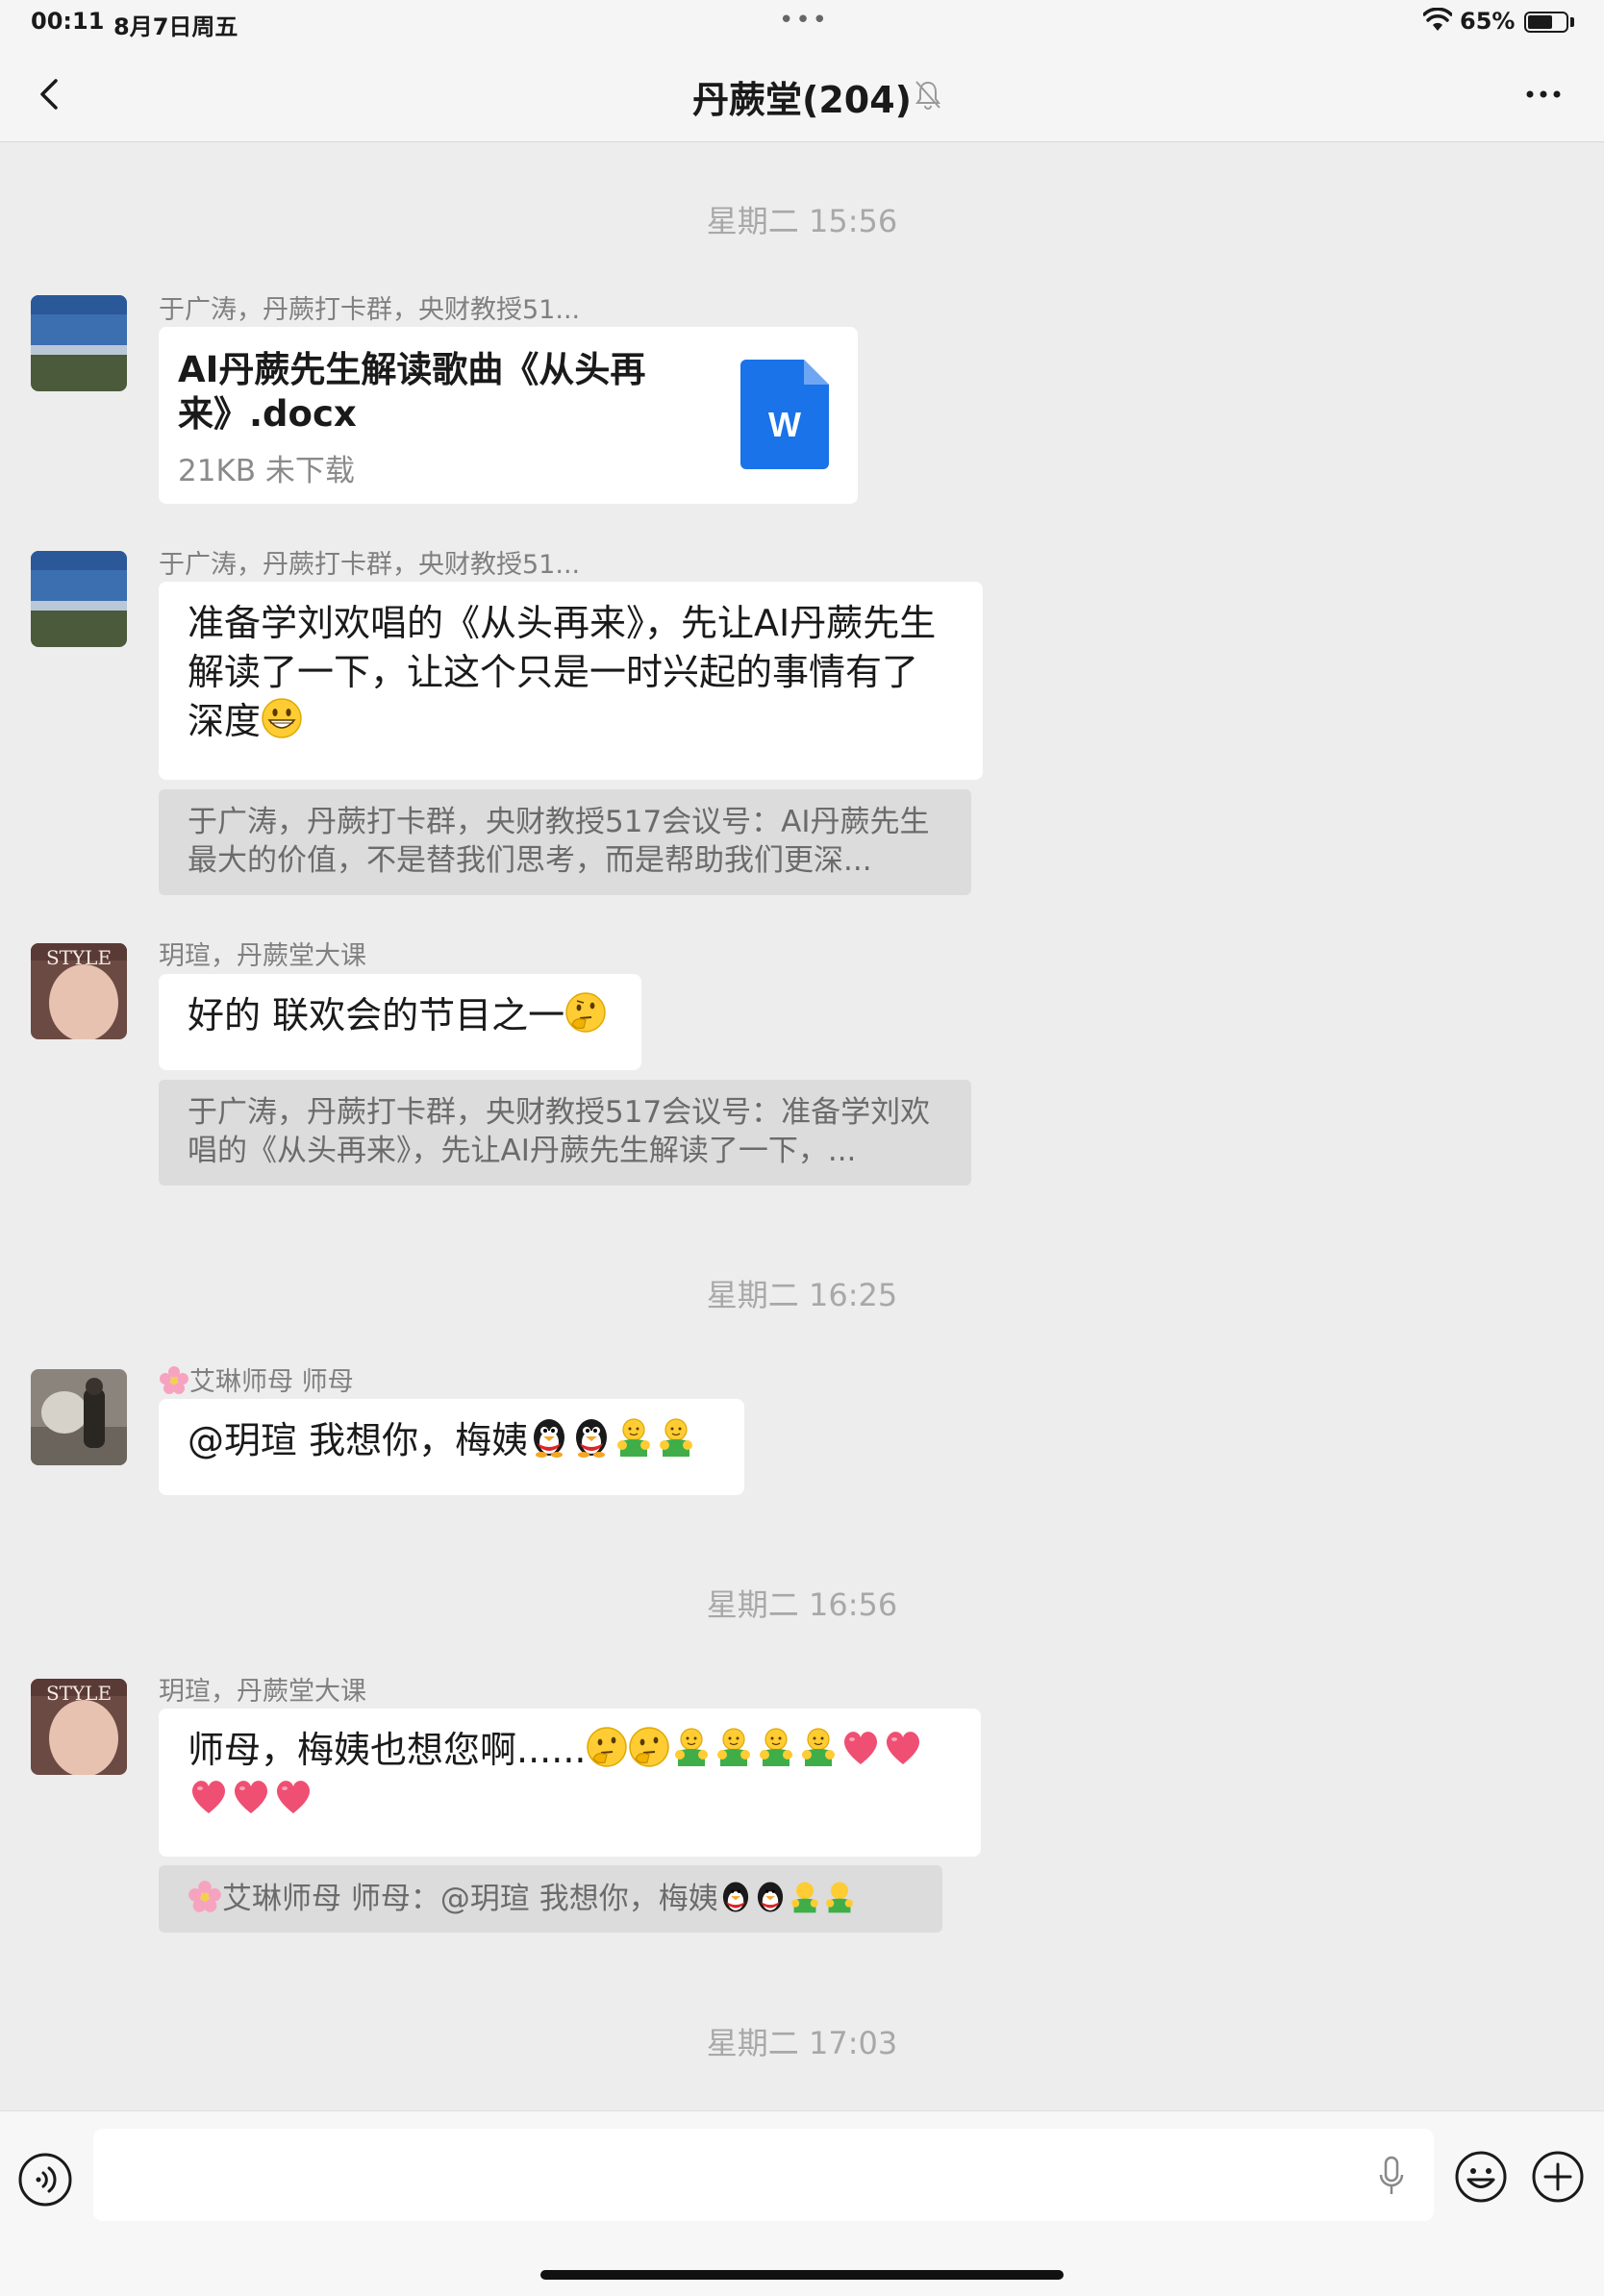 This screenshot has height=2296, width=1604. I want to click on status-date: 8月7日周五, so click(175, 26).